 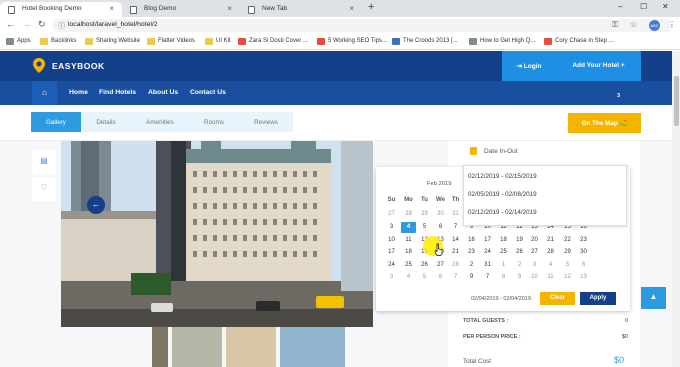 What do you see at coordinates (503, 265) in the screenshot?
I see `calendar-day: 1` at bounding box center [503, 265].